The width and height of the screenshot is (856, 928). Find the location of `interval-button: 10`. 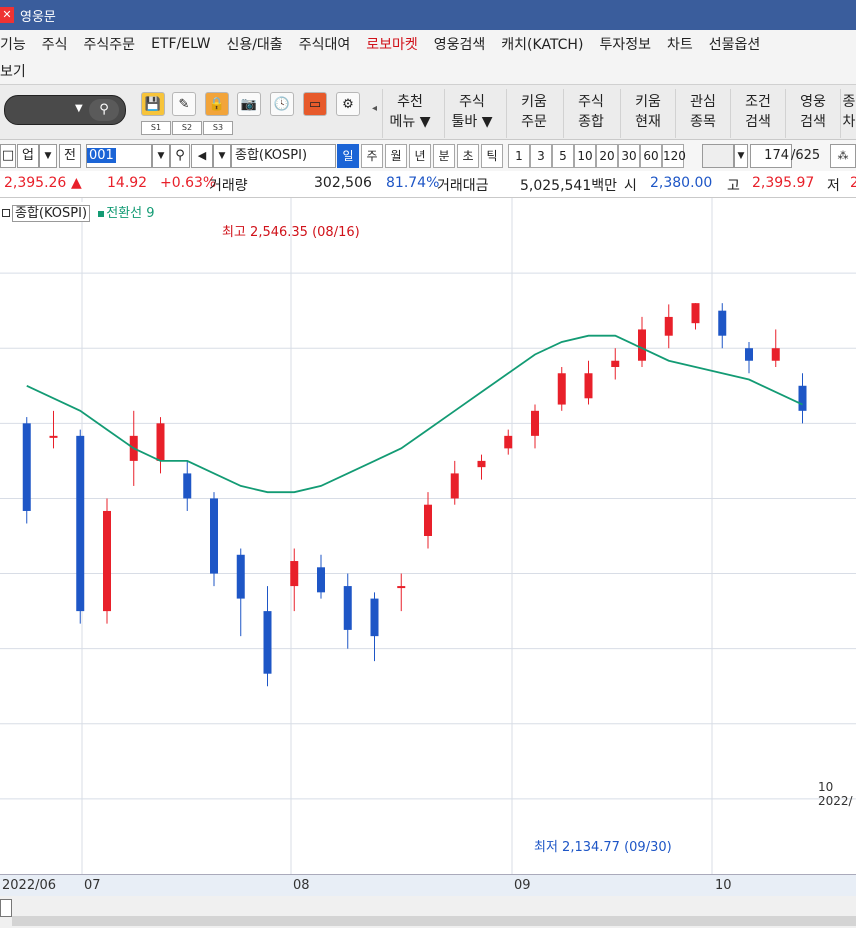

interval-button: 10 is located at coordinates (585, 156).